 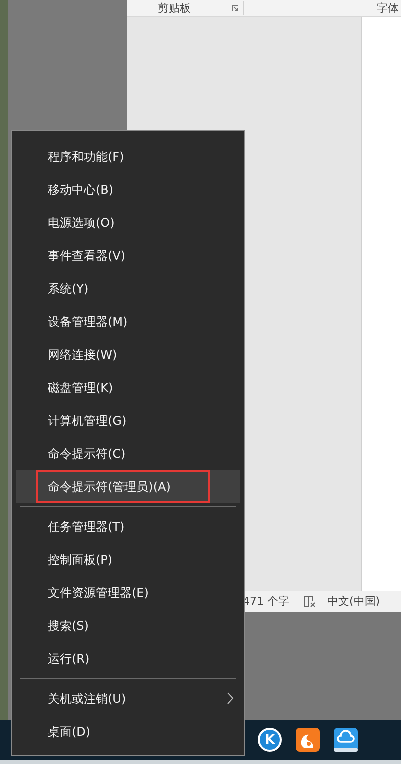 What do you see at coordinates (128, 453) in the screenshot?
I see `menu-item: 命令提示符(C)` at bounding box center [128, 453].